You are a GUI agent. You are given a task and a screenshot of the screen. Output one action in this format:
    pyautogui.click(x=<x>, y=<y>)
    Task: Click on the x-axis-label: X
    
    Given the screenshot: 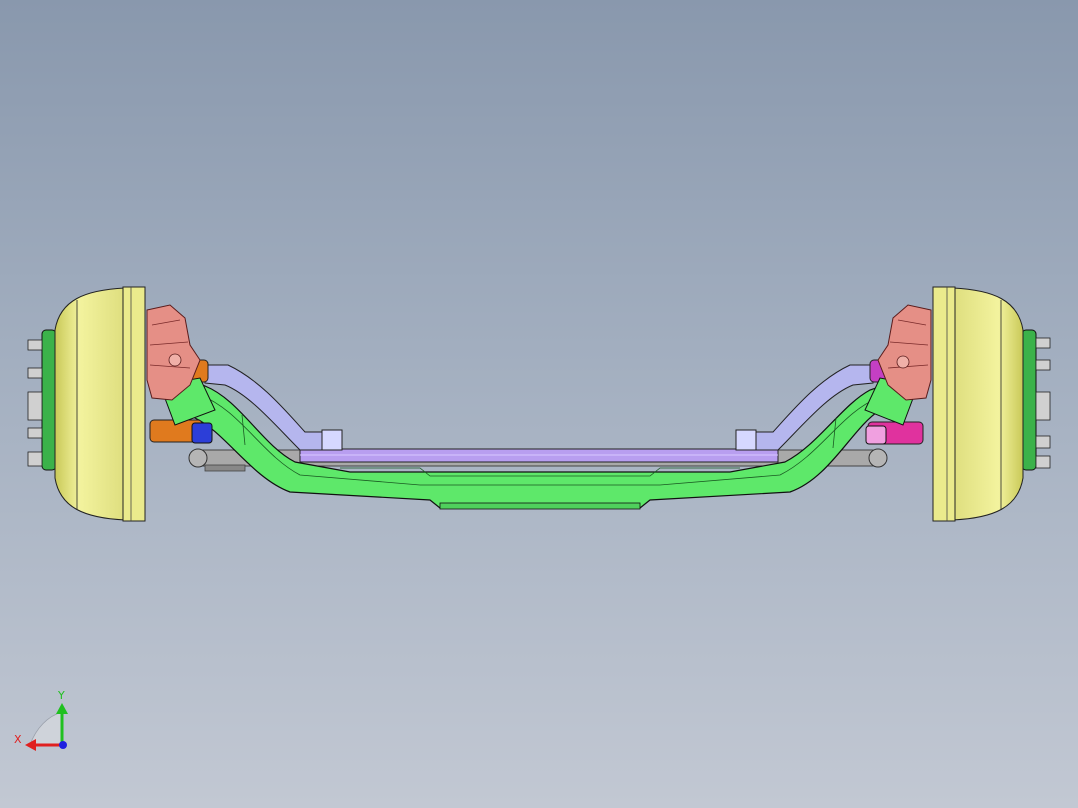 What is the action you would take?
    pyautogui.click(x=18, y=739)
    